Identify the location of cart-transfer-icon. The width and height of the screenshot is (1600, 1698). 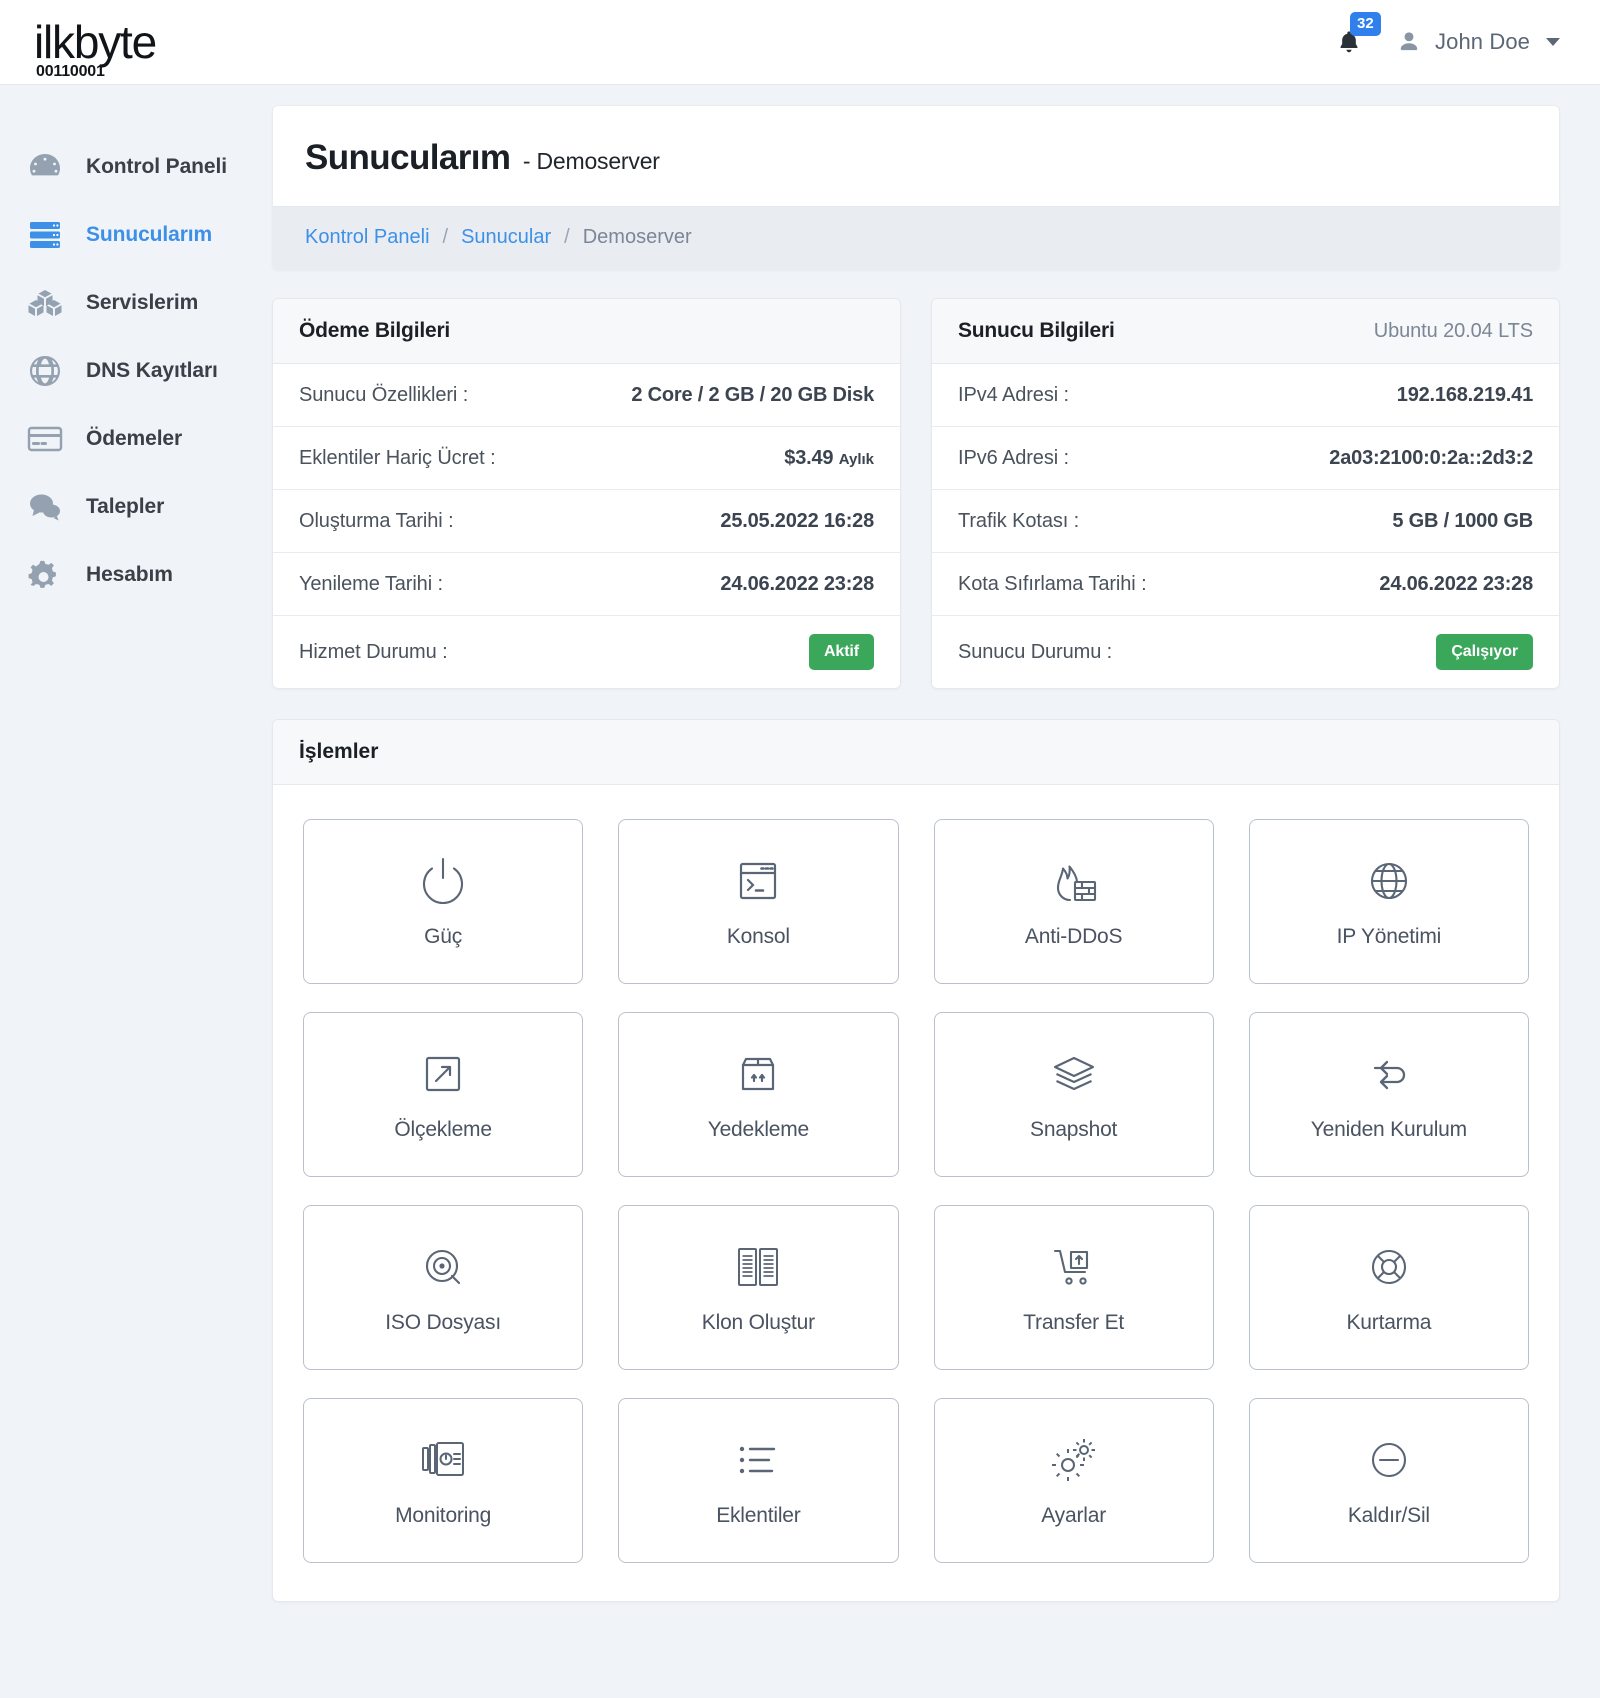
(1074, 1267).